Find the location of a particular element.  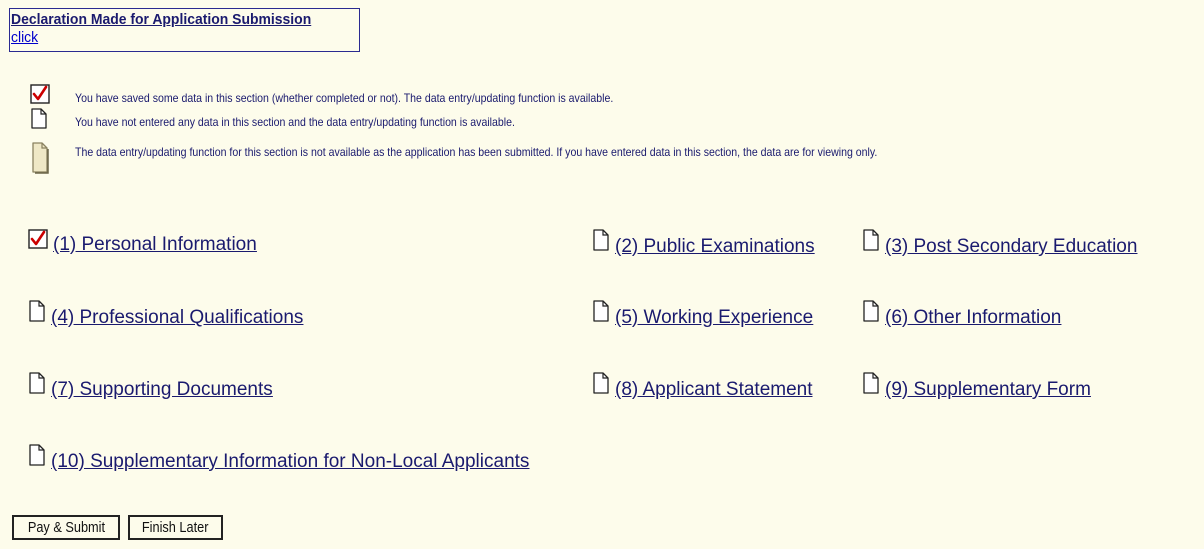

section-label: (6) Other Information is located at coordinates (973, 317).